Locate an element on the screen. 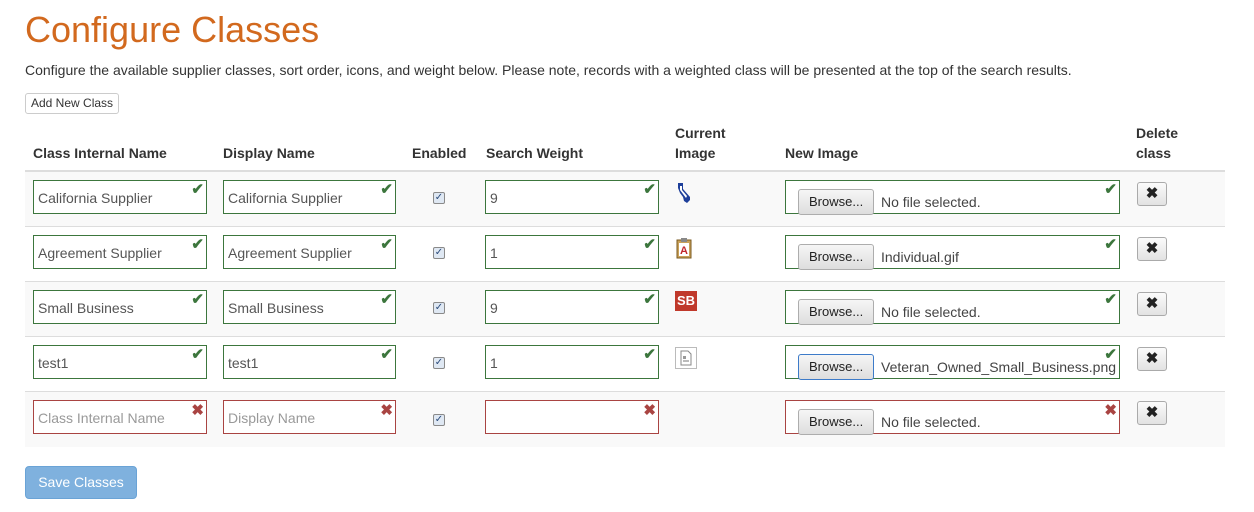  display-name-input: Display Name ✖ is located at coordinates (309, 417).